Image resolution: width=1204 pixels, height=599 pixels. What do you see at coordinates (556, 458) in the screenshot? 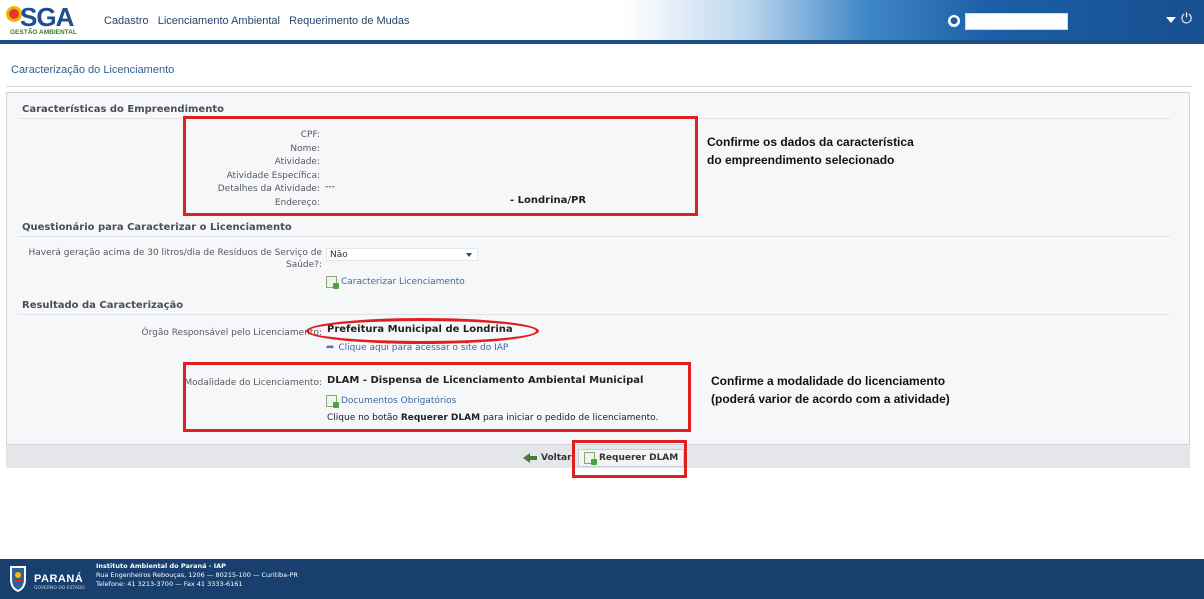
I see `voltar-button-label: Voltar` at bounding box center [556, 458].